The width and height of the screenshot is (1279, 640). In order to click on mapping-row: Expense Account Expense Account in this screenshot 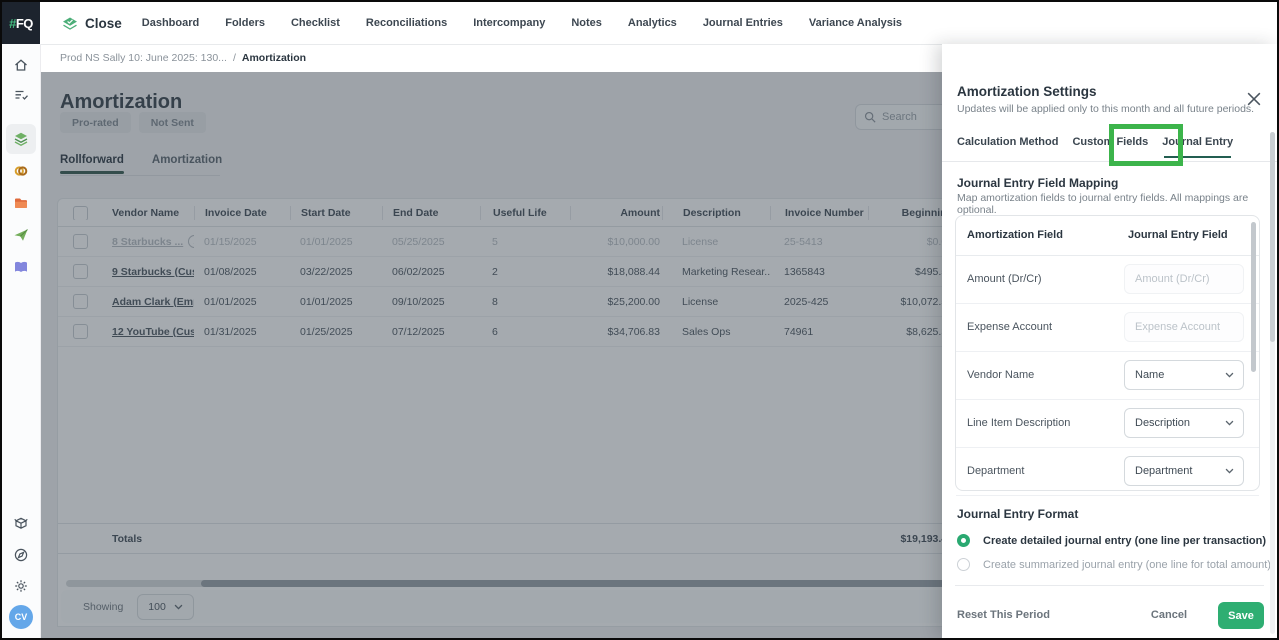, I will do `click(1107, 328)`.